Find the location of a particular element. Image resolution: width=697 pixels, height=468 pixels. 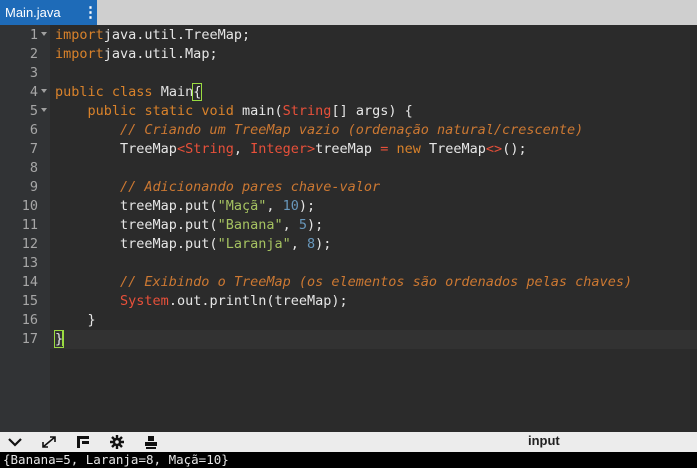

code-token: <String is located at coordinates (205, 149).